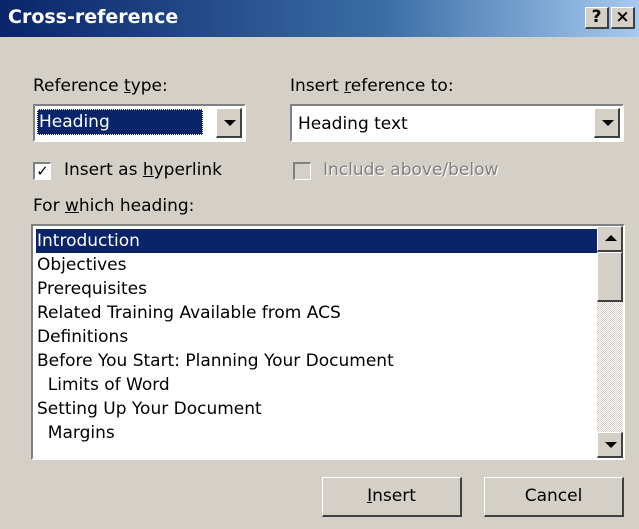 Image resolution: width=639 pixels, height=529 pixels. Describe the element at coordinates (554, 497) in the screenshot. I see `cancel-button: Cancel` at that location.